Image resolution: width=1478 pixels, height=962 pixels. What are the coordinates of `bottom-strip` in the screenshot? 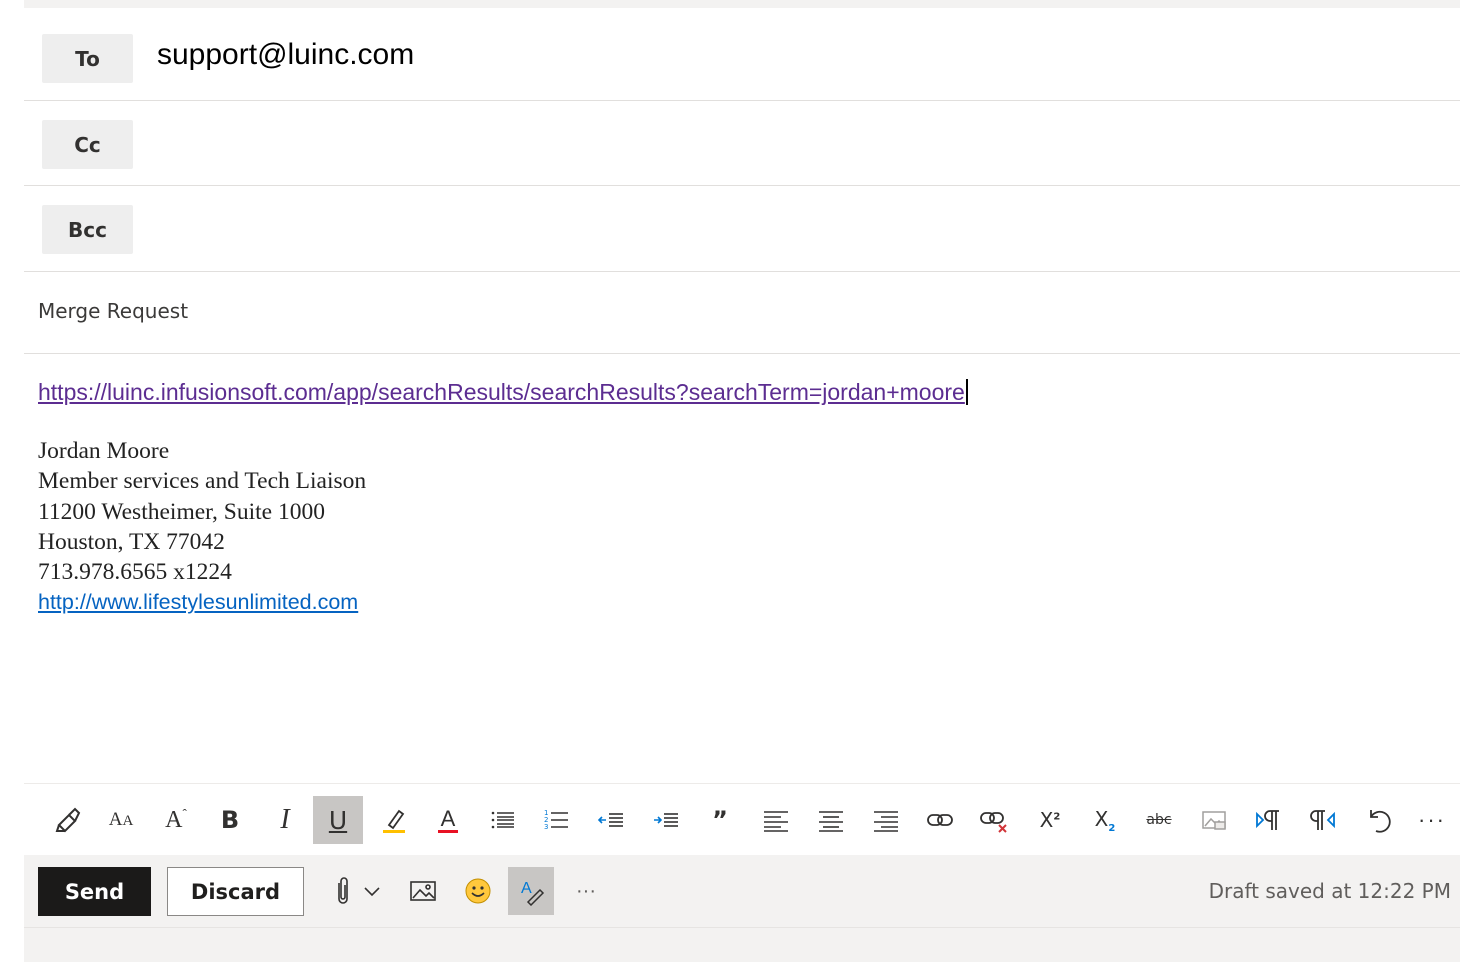 It's located at (742, 944).